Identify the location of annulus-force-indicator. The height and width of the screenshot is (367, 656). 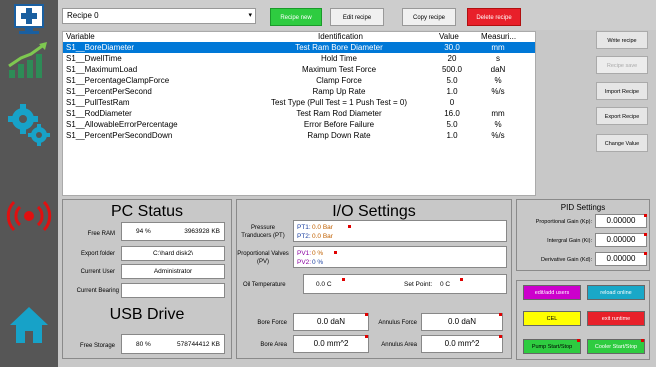
(500, 314).